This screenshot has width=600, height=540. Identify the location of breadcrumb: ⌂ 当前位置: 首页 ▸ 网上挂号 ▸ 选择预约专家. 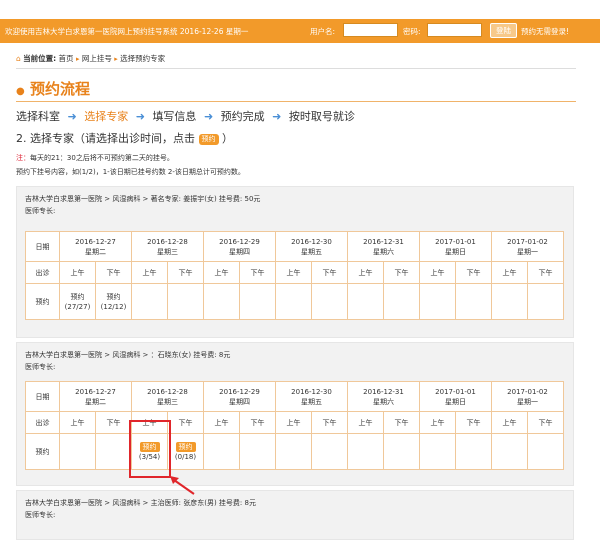
(90, 58).